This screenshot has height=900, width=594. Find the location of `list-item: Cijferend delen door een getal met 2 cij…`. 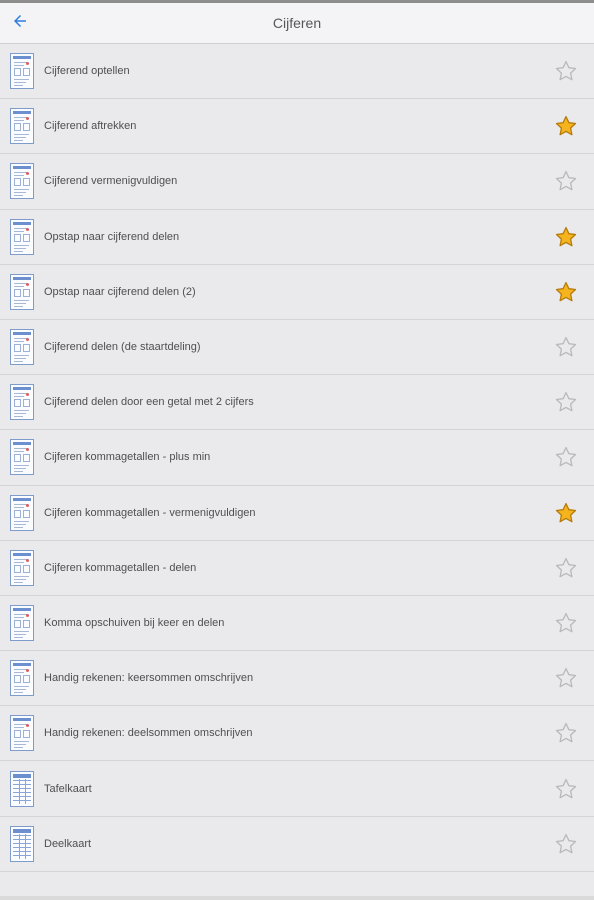

list-item: Cijferend delen door een getal met 2 cij… is located at coordinates (297, 403).